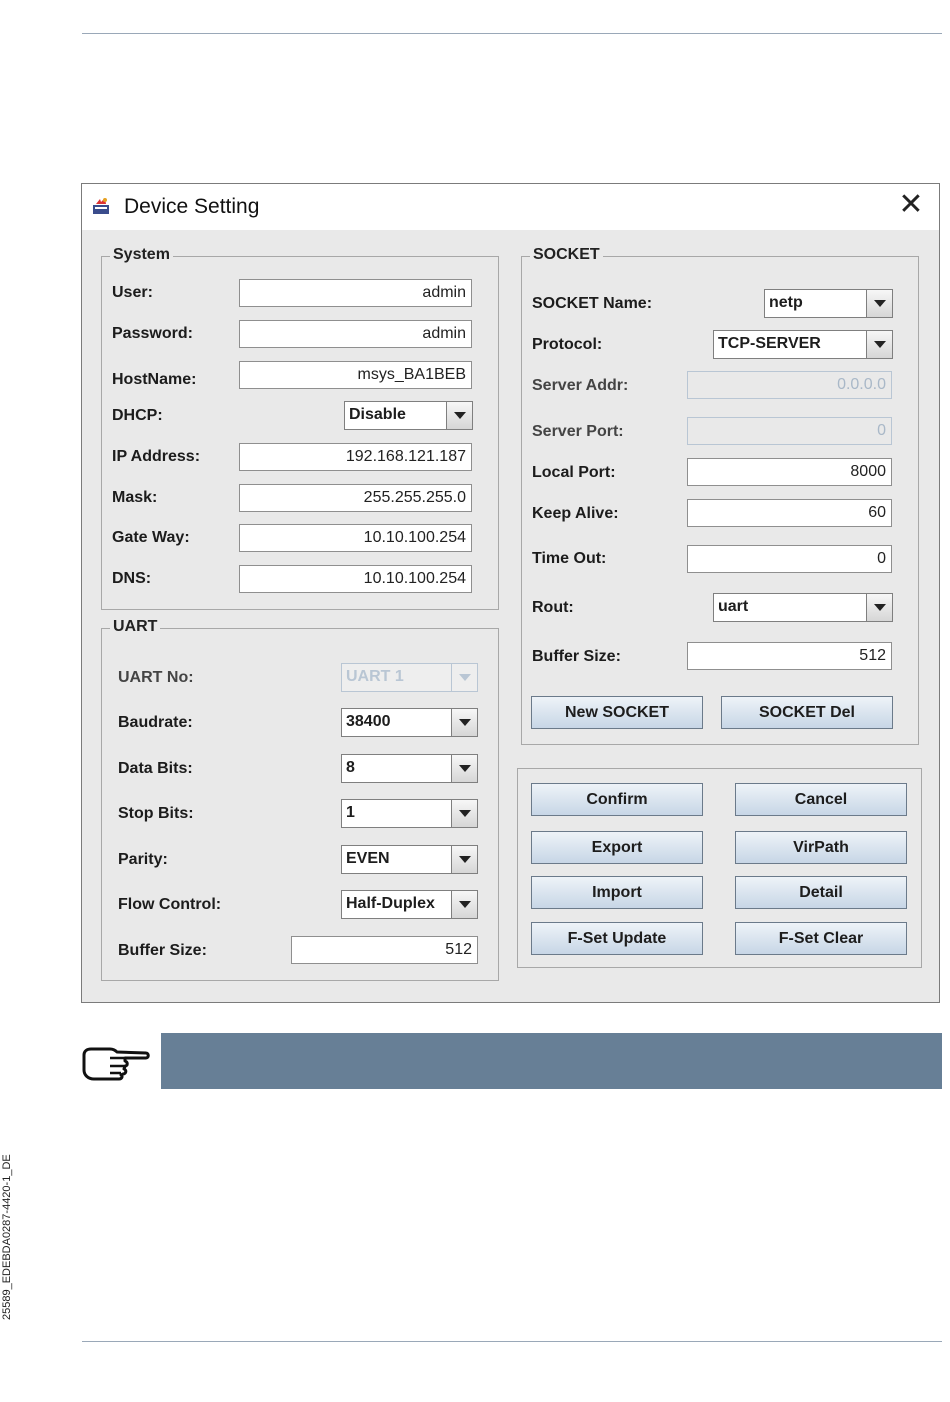  I want to click on baudrate-select: 38400, so click(409, 722).